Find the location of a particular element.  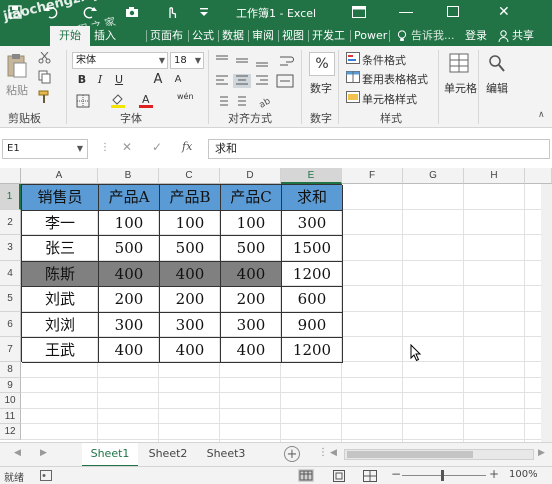

row-header-10: 10 is located at coordinates (10, 401).